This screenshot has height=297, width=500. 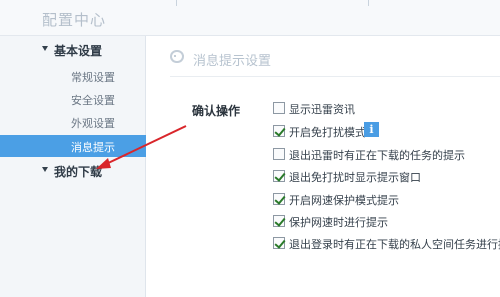 I want to click on sidebar-item-appearance: 外观设置, so click(x=73, y=122).